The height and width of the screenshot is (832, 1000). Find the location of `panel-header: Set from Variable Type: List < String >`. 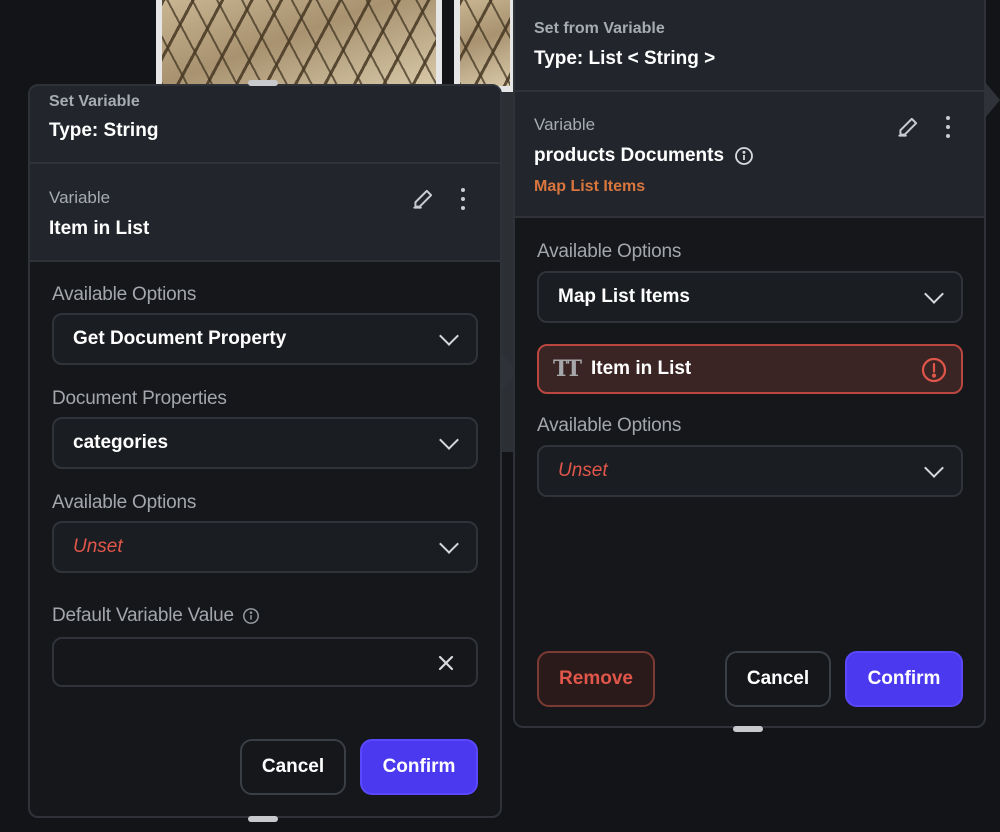

panel-header: Set from Variable Type: List < String > is located at coordinates (749, 46).